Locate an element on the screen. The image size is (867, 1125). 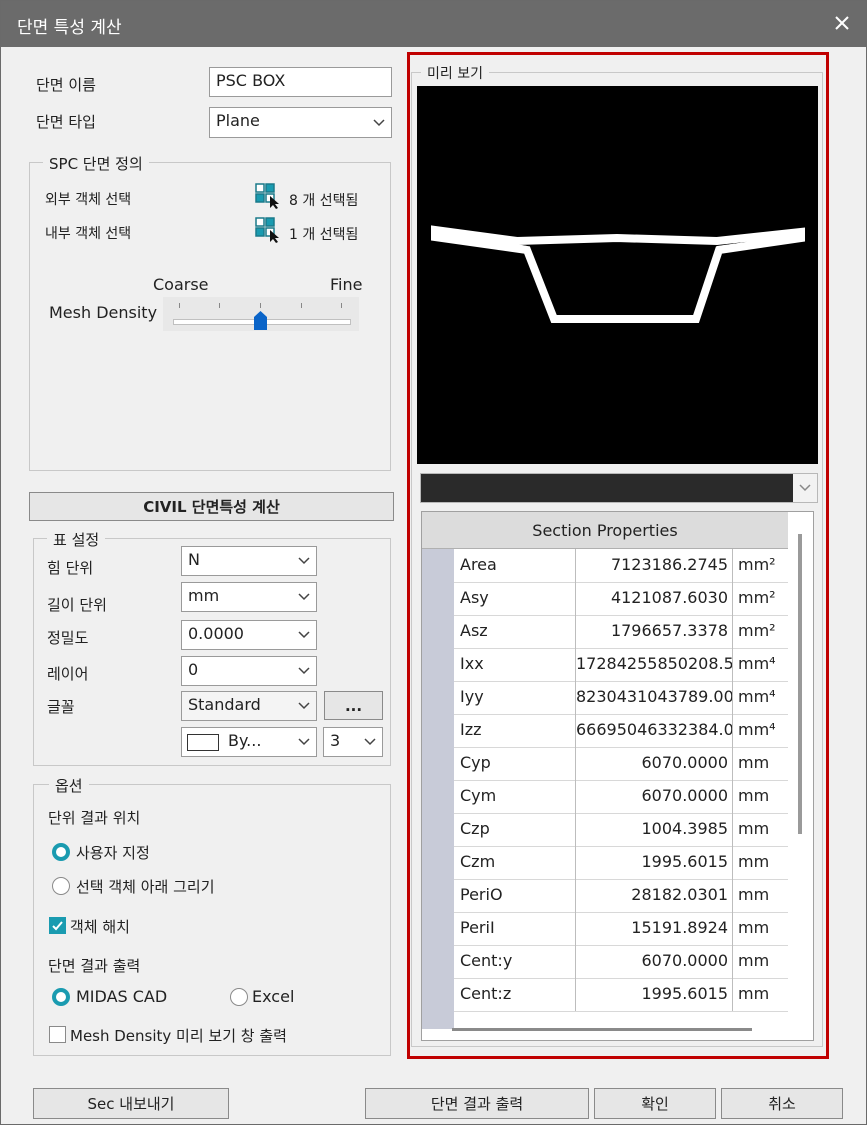
property-value: 1995.6015 is located at coordinates (654, 862).